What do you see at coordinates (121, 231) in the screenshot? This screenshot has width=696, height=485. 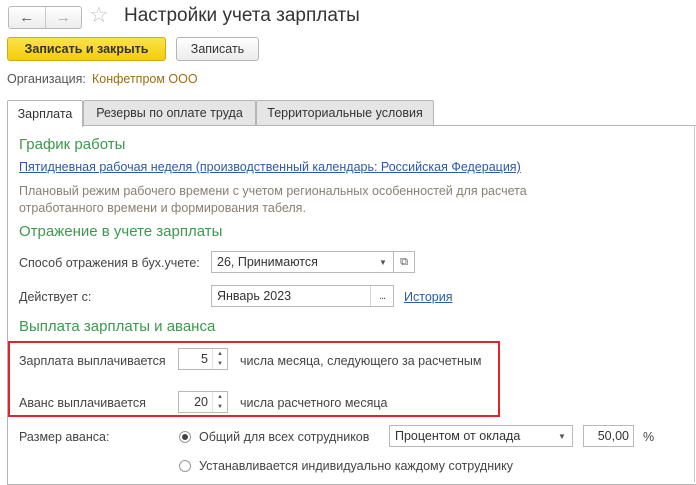 I see `section-heading-accounting: Отражение в учете зарплаты` at bounding box center [121, 231].